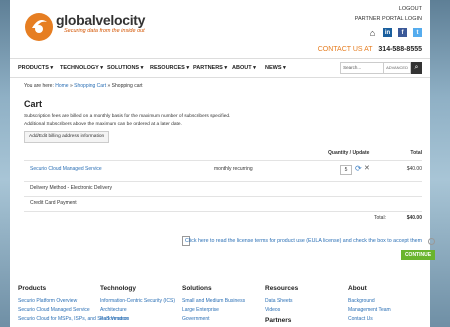 This screenshot has height=327, width=450. I want to click on logout-link: LOGOUT, so click(388, 9).